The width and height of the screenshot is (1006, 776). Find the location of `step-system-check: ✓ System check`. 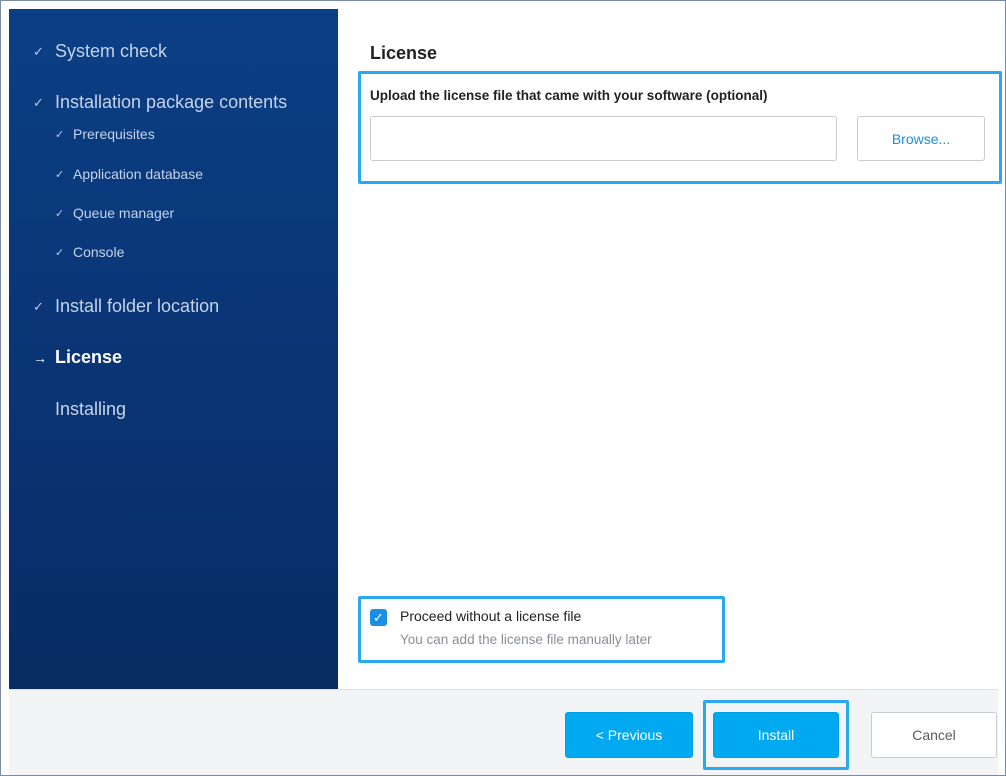

step-system-check: ✓ System check is located at coordinates (100, 51).